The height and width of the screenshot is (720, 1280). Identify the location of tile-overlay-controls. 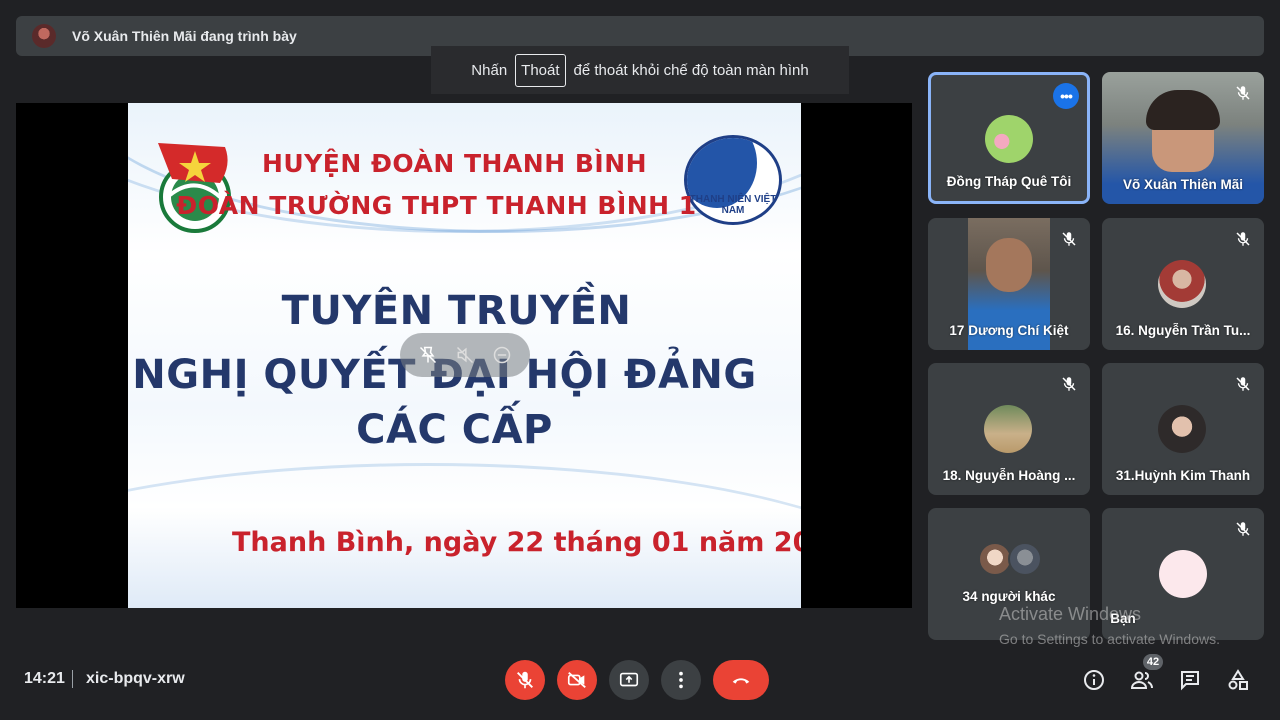
(465, 355).